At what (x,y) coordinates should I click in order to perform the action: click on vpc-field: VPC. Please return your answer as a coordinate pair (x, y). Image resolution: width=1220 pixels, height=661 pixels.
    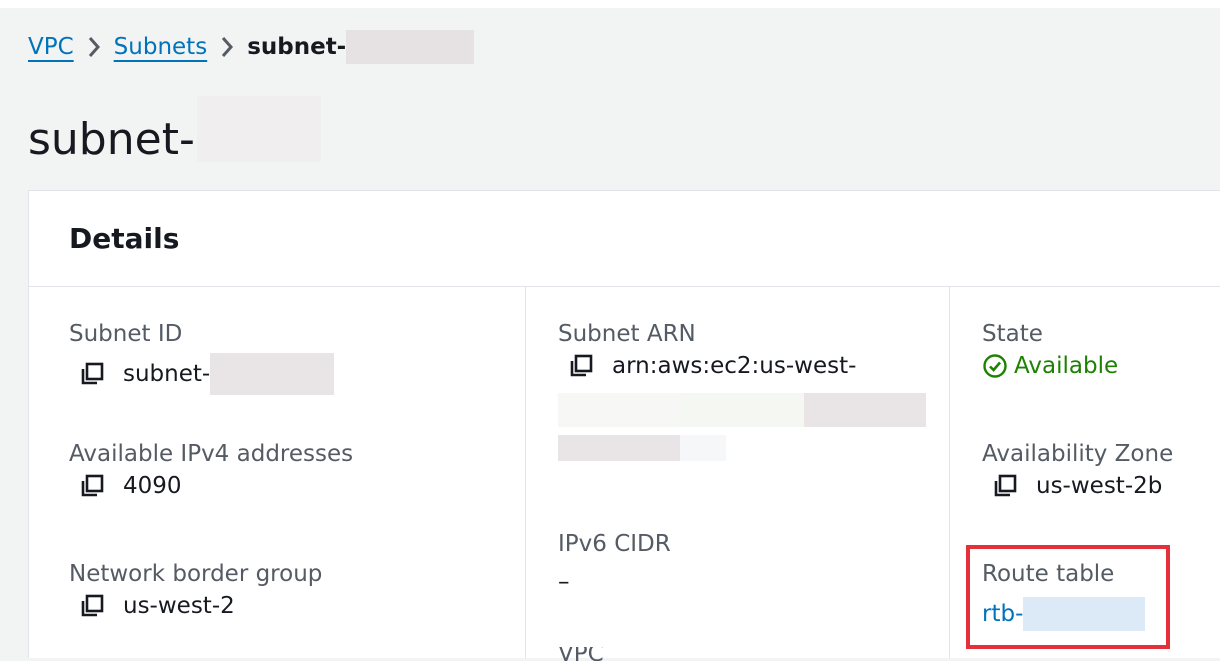
    Looking at the image, I should click on (581, 654).